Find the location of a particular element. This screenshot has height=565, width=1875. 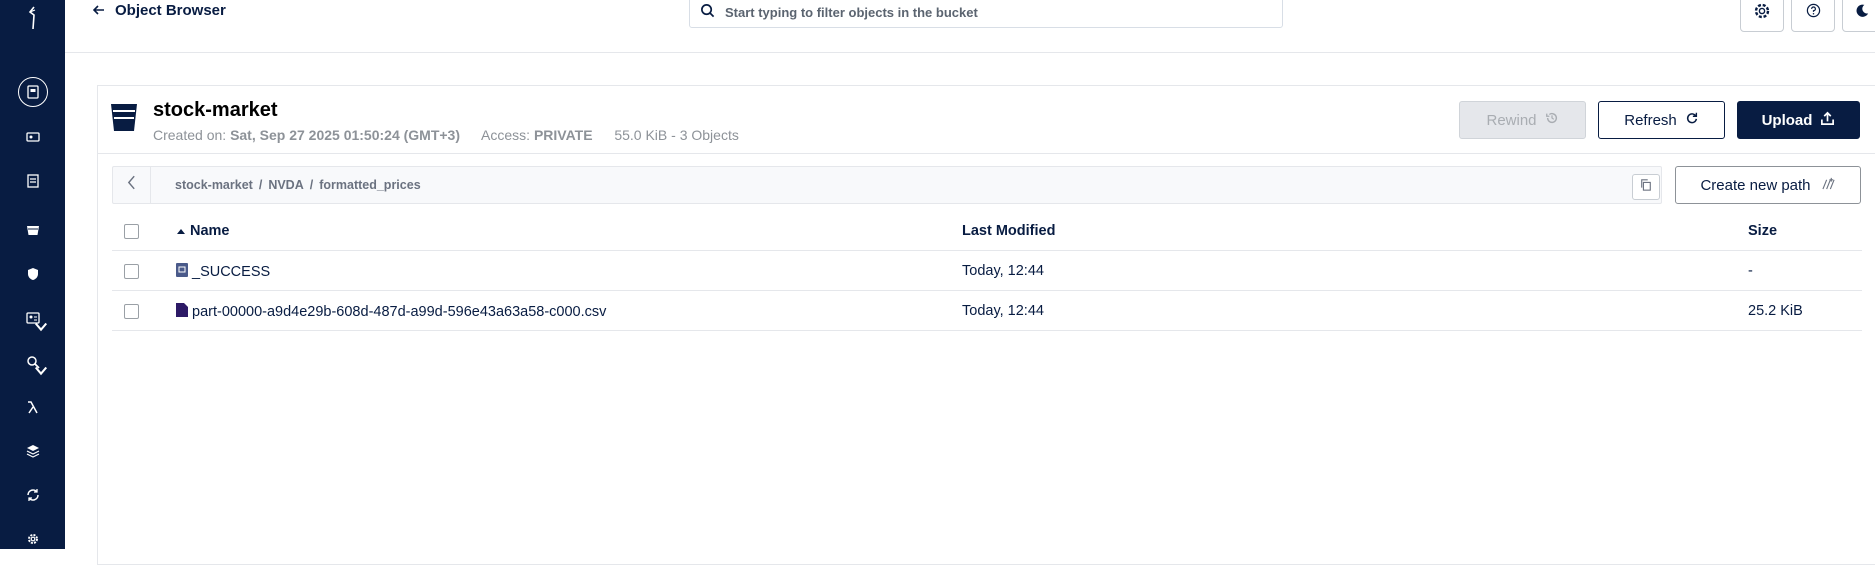

settings-icon is located at coordinates (32, 539).